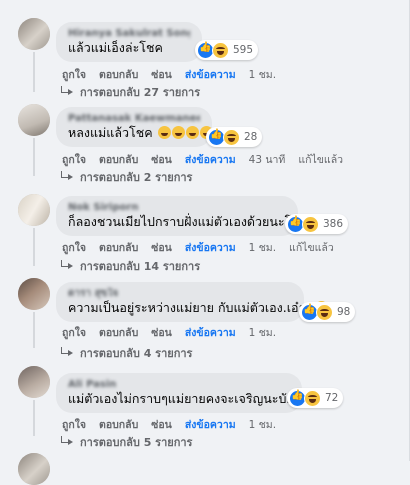 Image resolution: width=410 pixels, height=485 pixels. What do you see at coordinates (193, 398) in the screenshot?
I see `comment-text: แม่ตัวเองไม่กราบๆแม่ยายคงจะเจริญนะบักโชค` at bounding box center [193, 398].